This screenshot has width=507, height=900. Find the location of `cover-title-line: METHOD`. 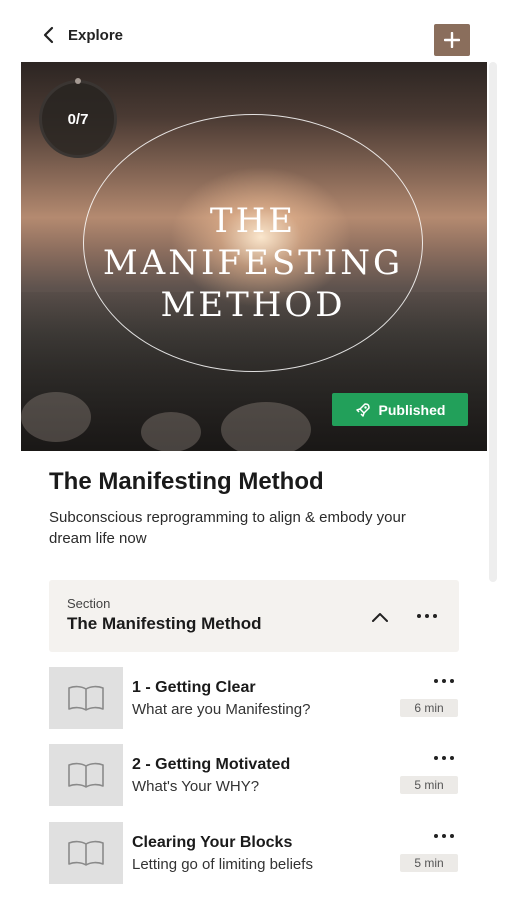

cover-title-line: METHOD is located at coordinates (253, 305).